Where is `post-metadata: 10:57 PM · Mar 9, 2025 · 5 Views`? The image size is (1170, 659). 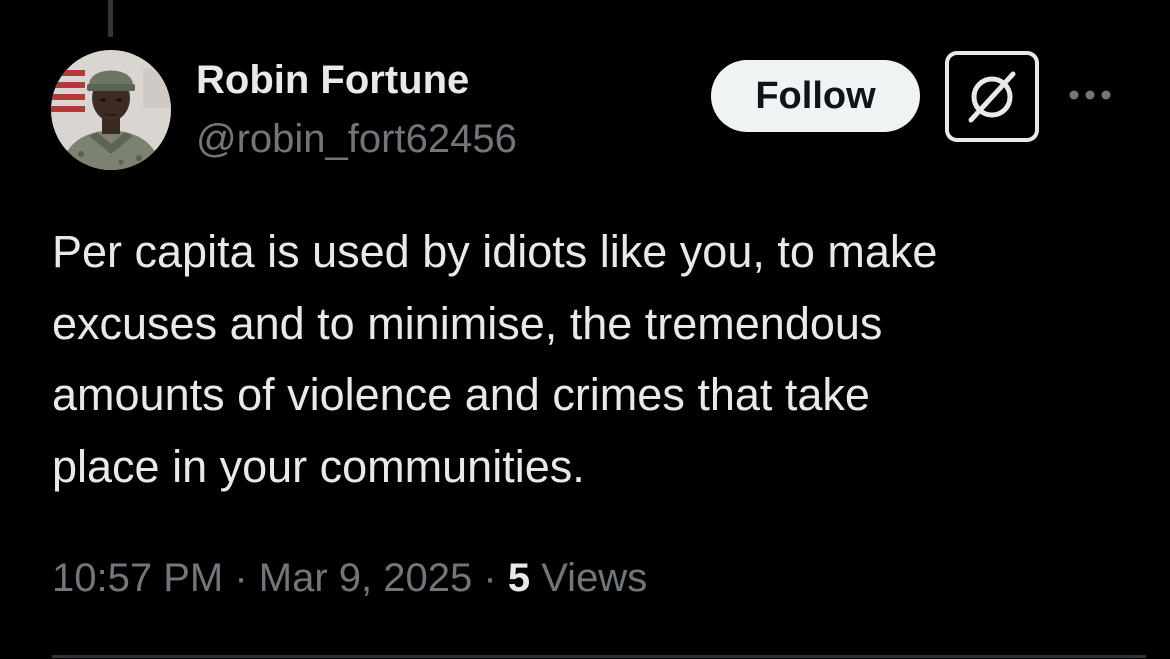 post-metadata: 10:57 PM · Mar 9, 2025 · 5 Views is located at coordinates (349, 578).